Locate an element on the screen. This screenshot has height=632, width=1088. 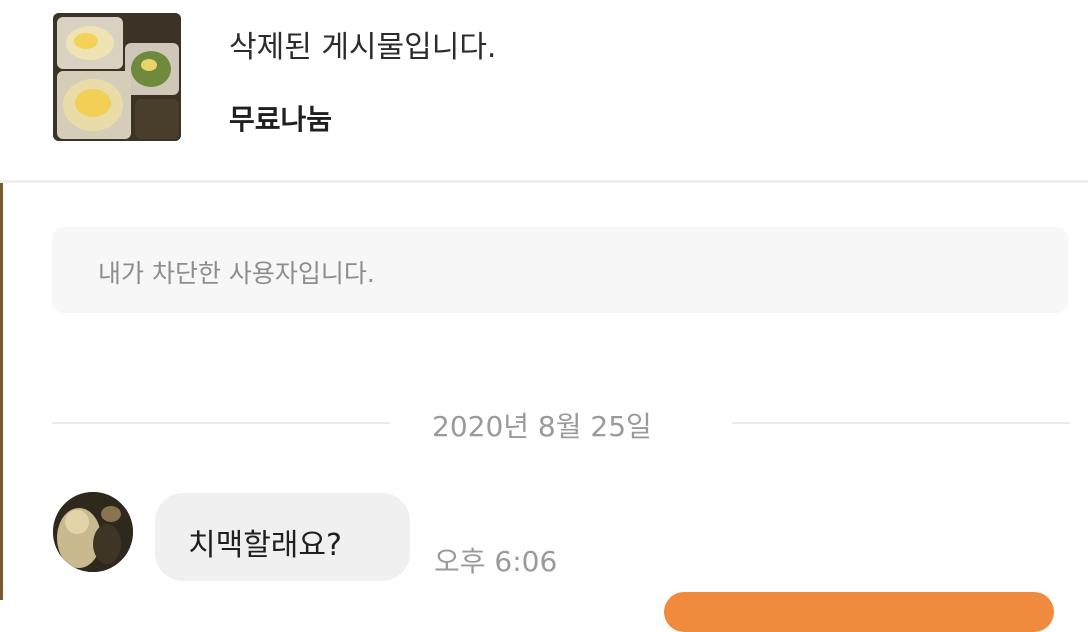
product-price: 무료나눔 is located at coordinates (281, 119).